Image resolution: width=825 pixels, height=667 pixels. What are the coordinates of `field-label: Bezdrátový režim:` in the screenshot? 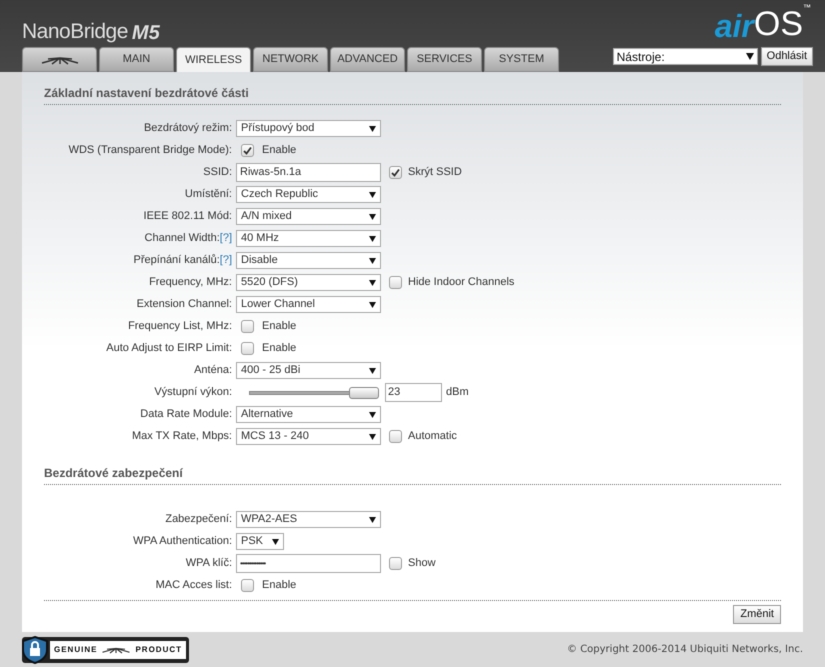 It's located at (188, 128).